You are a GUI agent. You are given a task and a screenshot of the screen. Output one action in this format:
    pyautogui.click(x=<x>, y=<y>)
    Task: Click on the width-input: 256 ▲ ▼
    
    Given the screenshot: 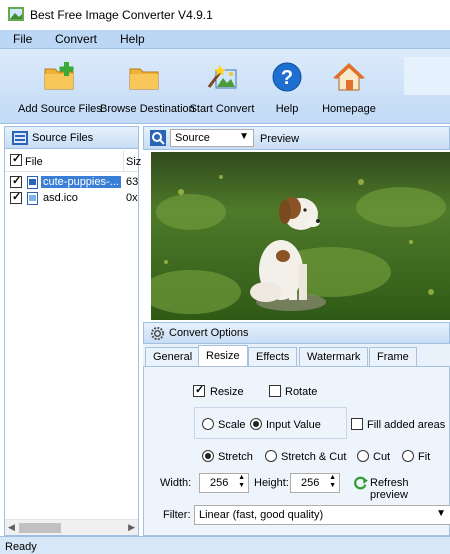 What is the action you would take?
    pyautogui.click(x=224, y=483)
    